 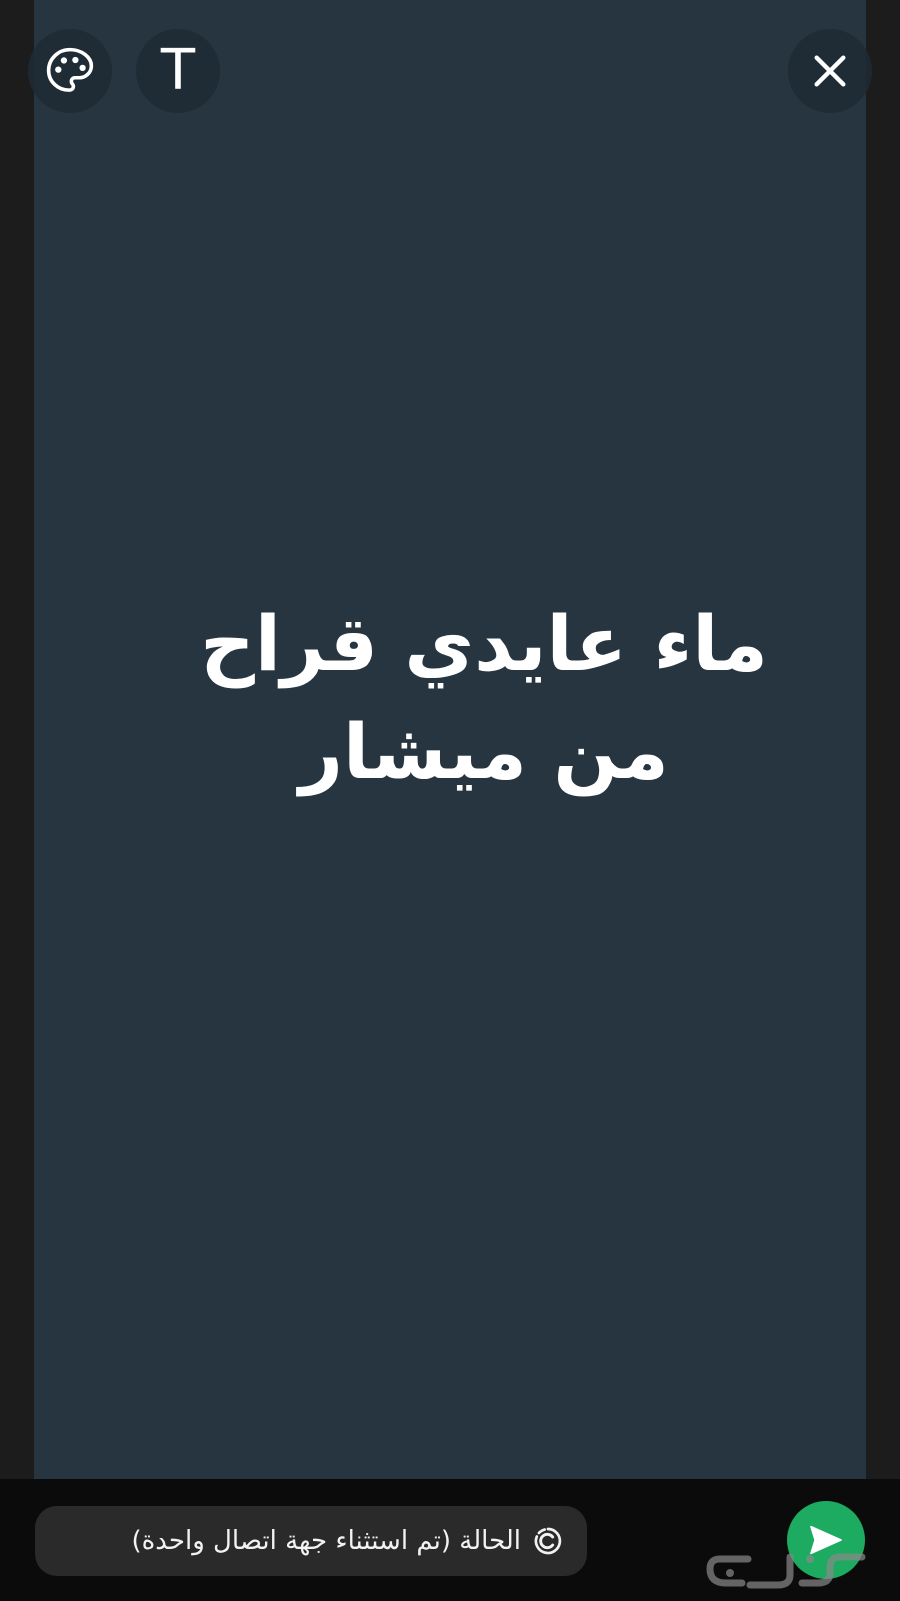 I want to click on haraj-watermark-logo, so click(x=786, y=1571).